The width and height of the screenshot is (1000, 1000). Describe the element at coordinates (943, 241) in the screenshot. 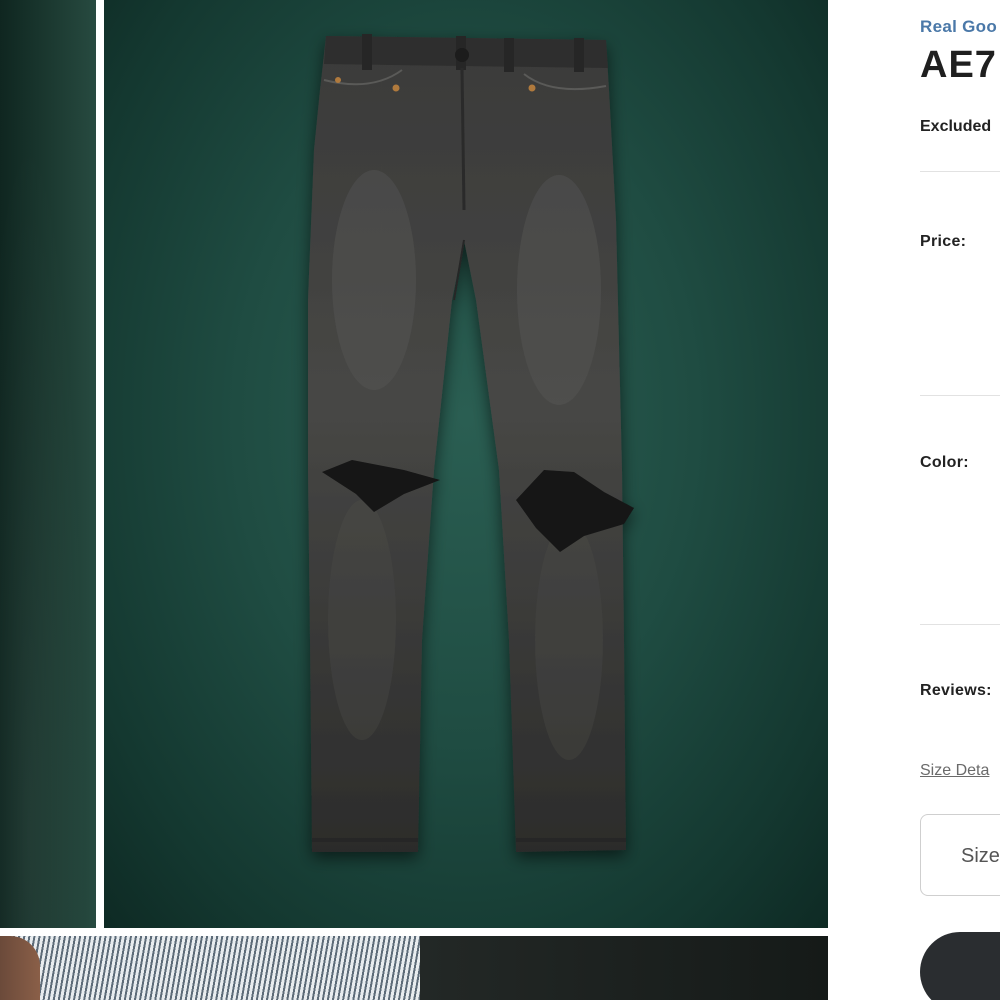

I see `price-label: Price:` at that location.